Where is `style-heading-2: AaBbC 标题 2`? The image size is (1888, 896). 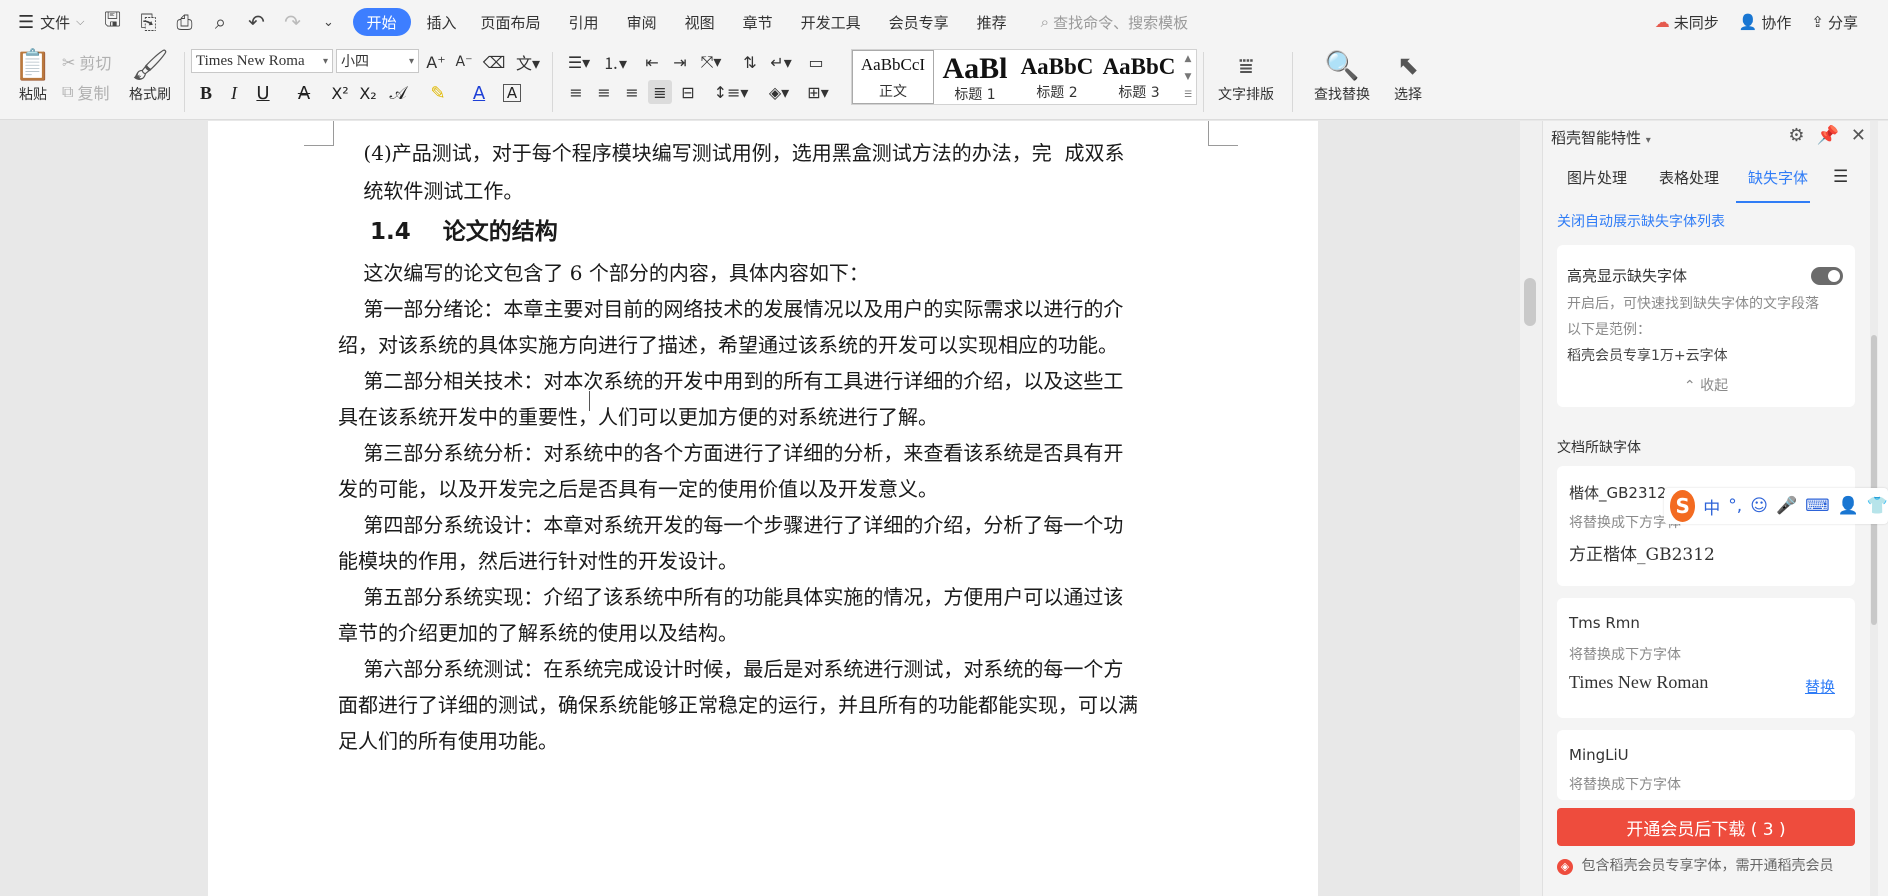 style-heading-2: AaBbC 标题 2 is located at coordinates (1057, 77).